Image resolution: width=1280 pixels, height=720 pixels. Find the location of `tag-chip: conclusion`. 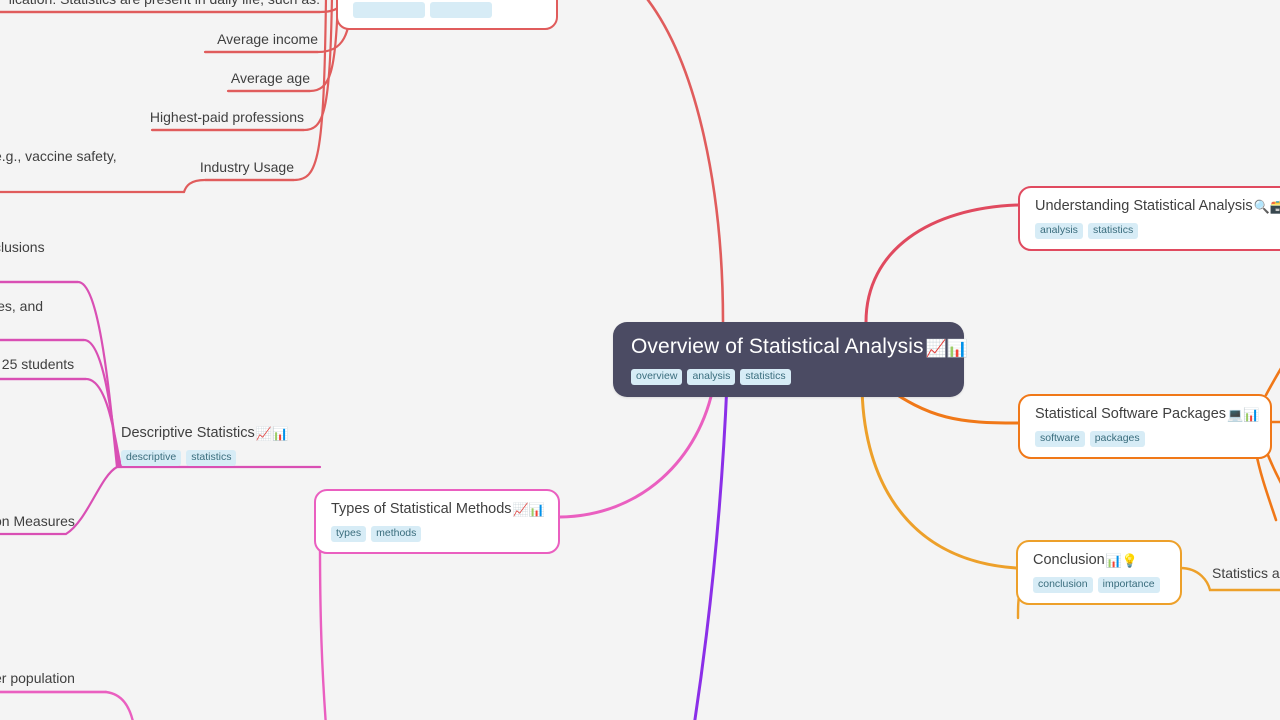

tag-chip: conclusion is located at coordinates (1063, 584).